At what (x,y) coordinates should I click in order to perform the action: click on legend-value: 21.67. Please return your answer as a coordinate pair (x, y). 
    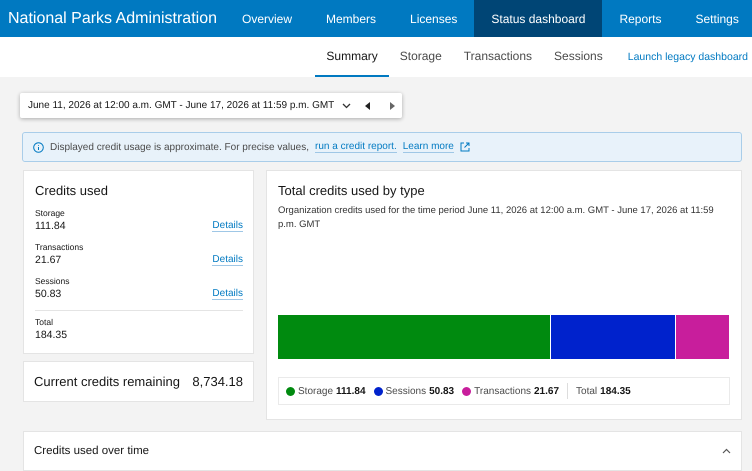
    Looking at the image, I should click on (547, 391).